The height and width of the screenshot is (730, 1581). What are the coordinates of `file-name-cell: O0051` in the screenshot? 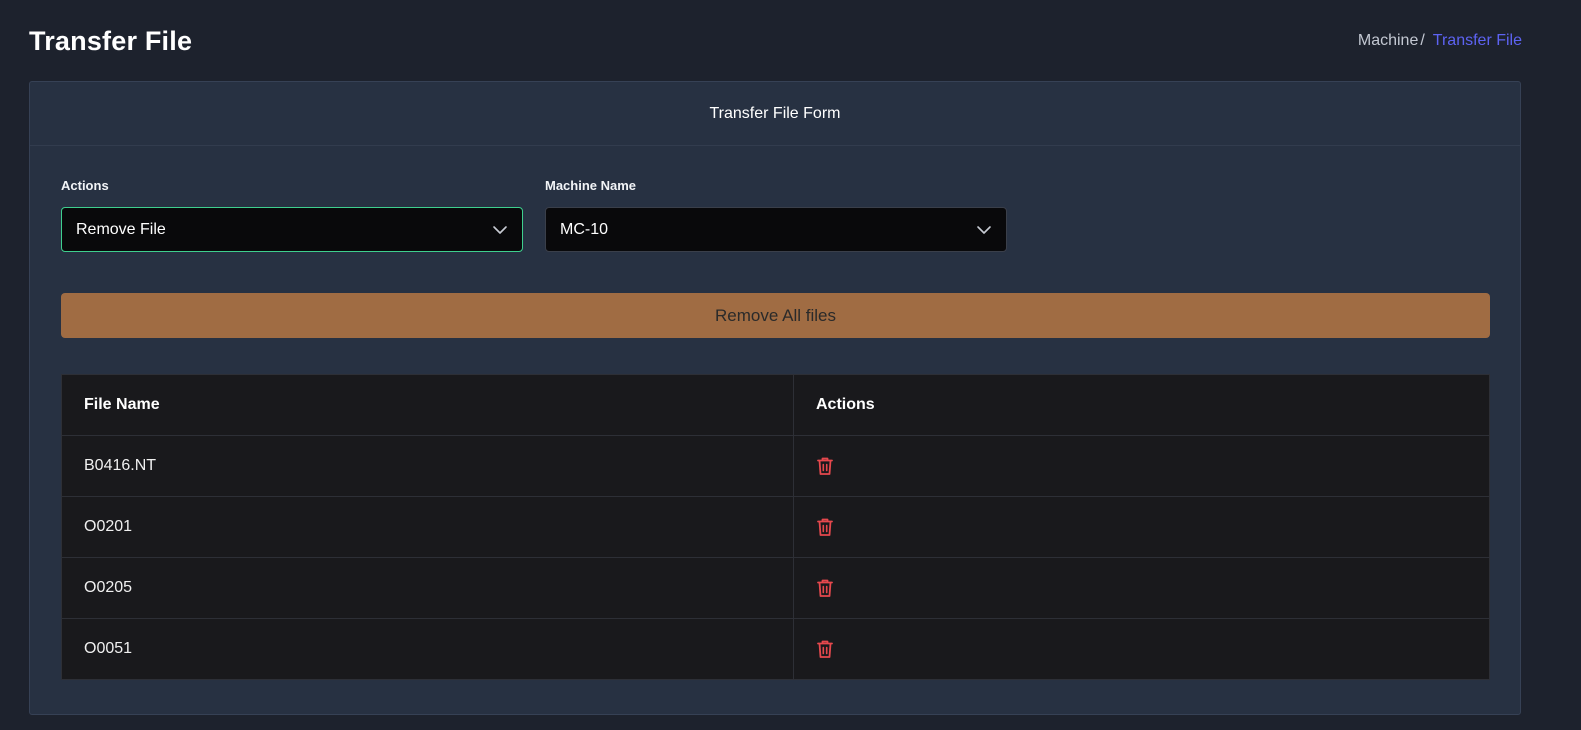 It's located at (427, 649).